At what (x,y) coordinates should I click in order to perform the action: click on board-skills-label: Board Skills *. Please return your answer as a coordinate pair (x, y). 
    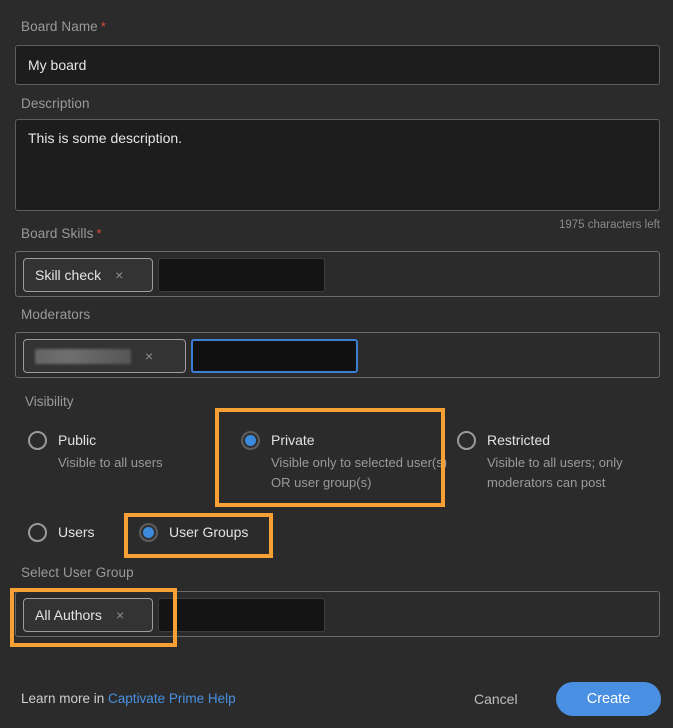
    Looking at the image, I should click on (61, 233).